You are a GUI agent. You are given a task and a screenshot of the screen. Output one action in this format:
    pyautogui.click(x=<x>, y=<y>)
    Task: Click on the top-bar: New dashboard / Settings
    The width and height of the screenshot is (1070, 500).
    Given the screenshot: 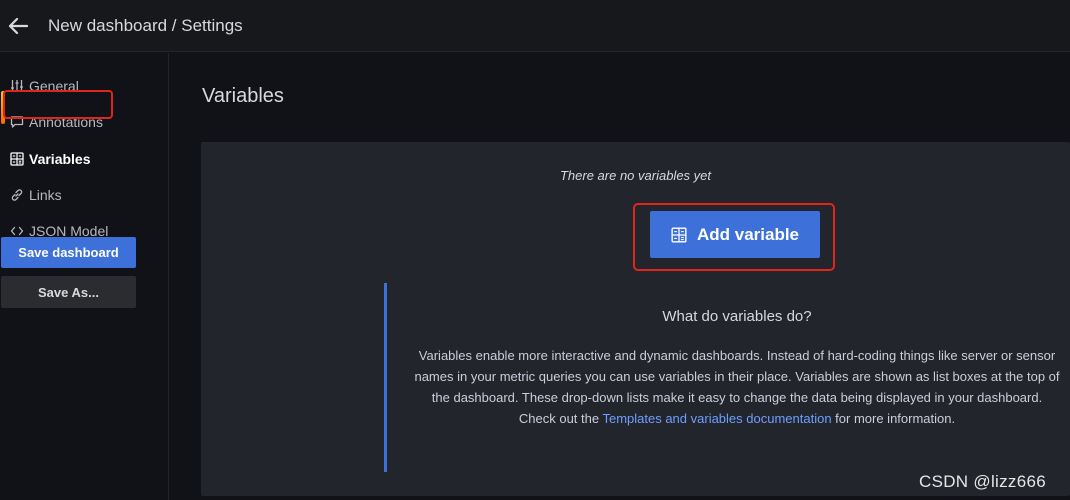 What is the action you would take?
    pyautogui.click(x=535, y=26)
    